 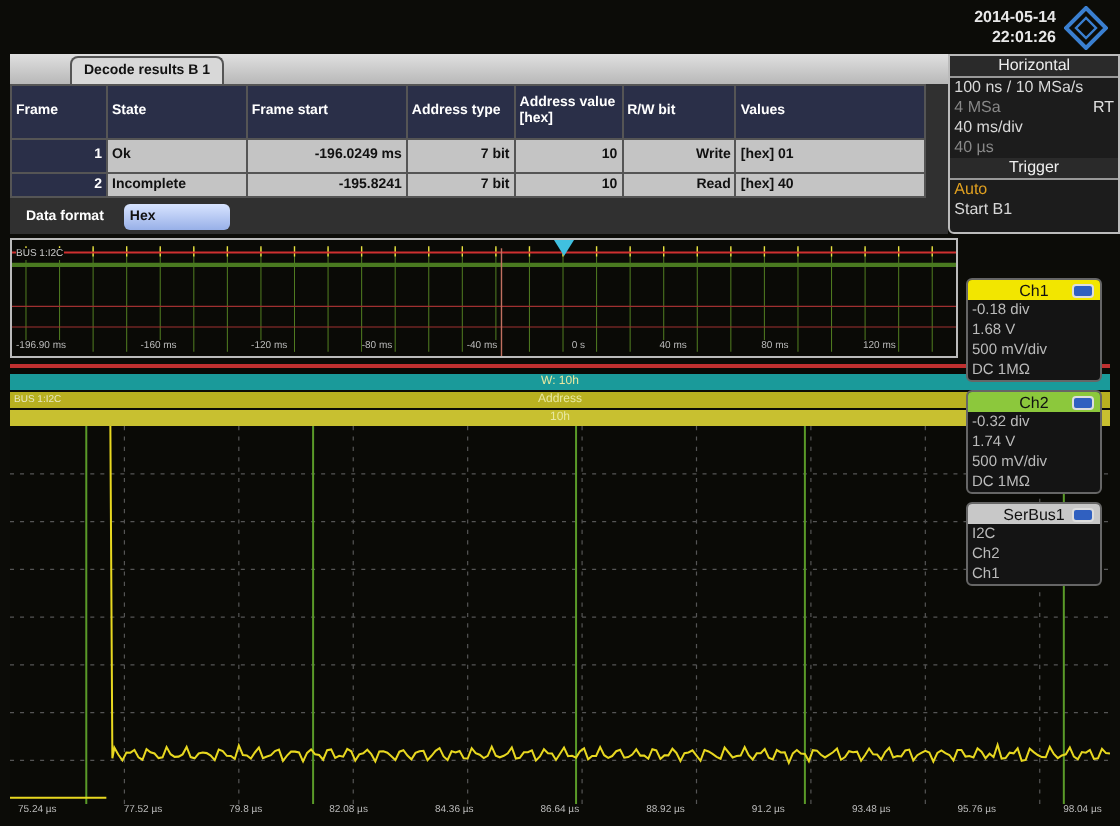 What do you see at coordinates (973, 148) in the screenshot?
I see `horizontal-setting: 40 µs` at bounding box center [973, 148].